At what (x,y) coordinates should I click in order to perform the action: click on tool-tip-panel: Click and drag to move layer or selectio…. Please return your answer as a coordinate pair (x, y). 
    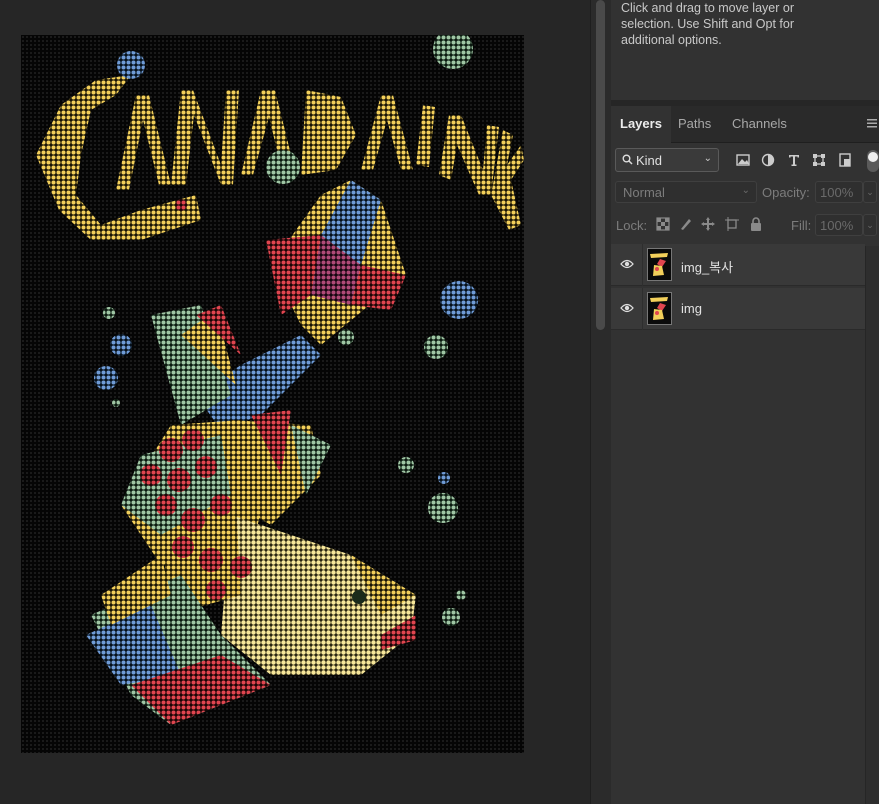
    Looking at the image, I should click on (745, 53).